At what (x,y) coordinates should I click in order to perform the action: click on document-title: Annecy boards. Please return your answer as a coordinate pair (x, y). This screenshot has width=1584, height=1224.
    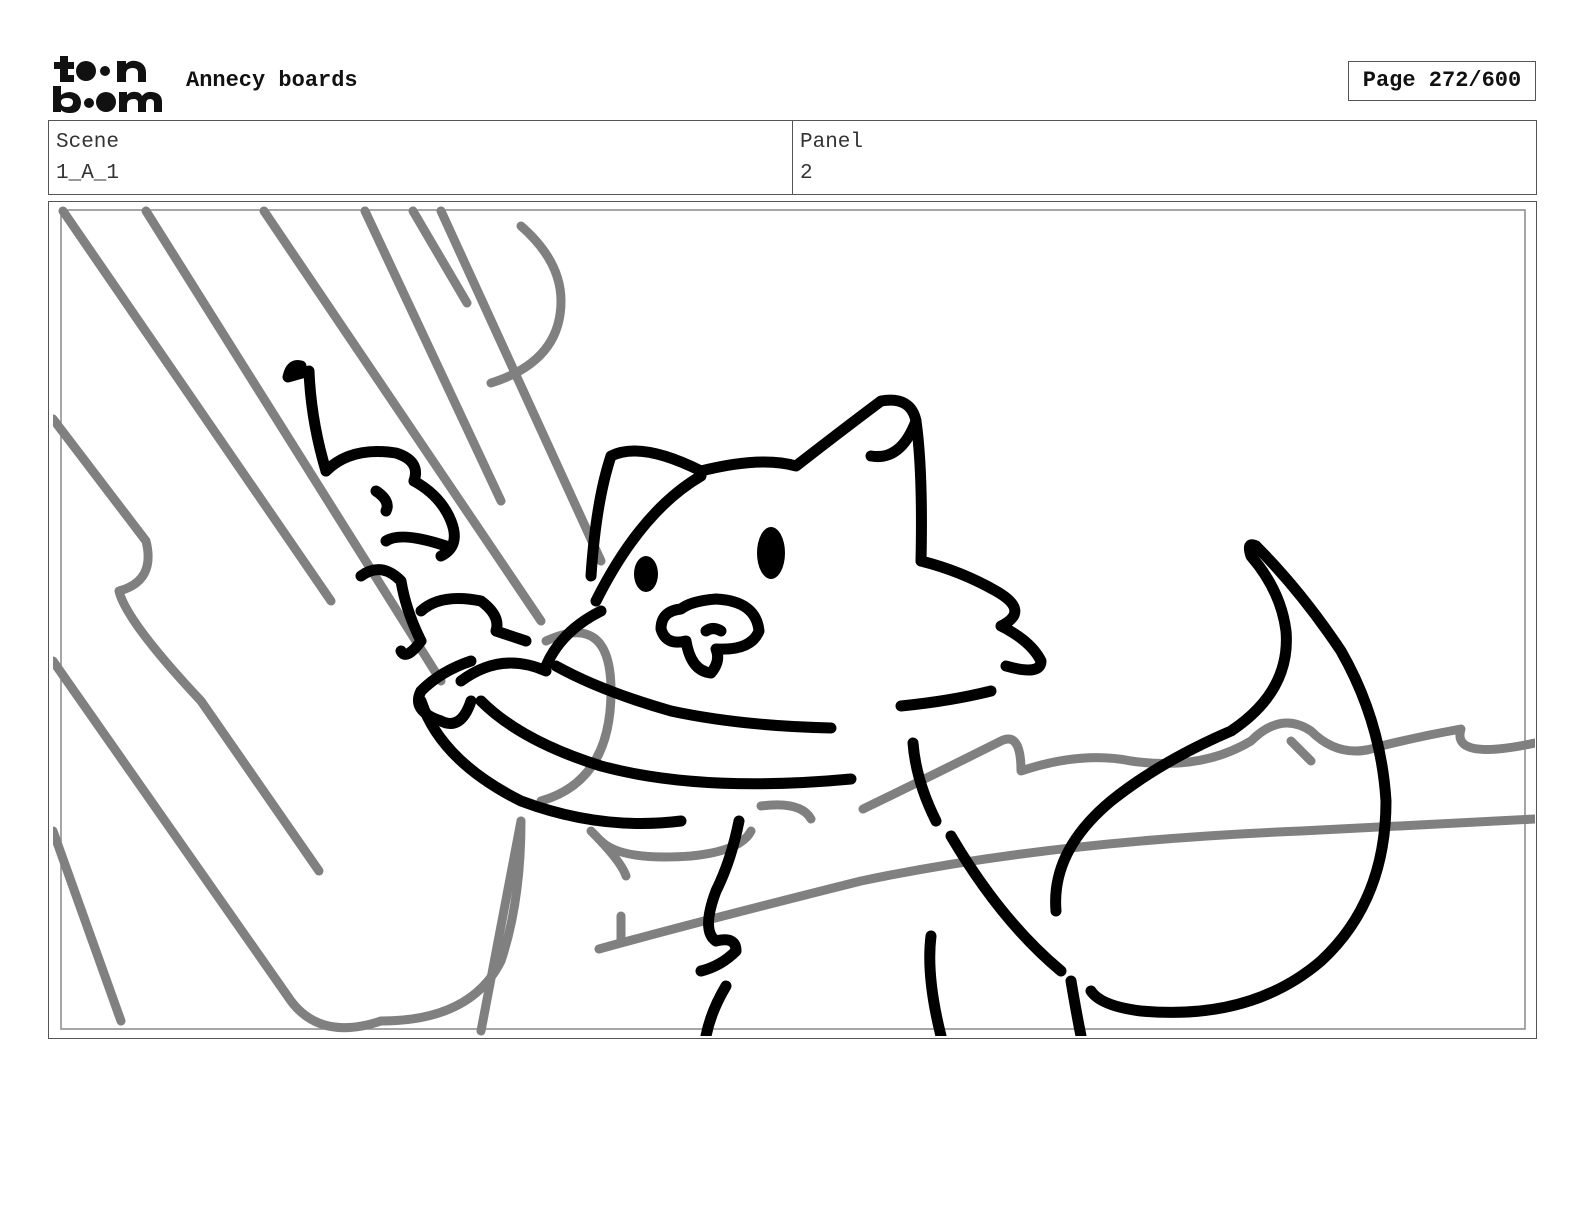
    Looking at the image, I should click on (272, 80).